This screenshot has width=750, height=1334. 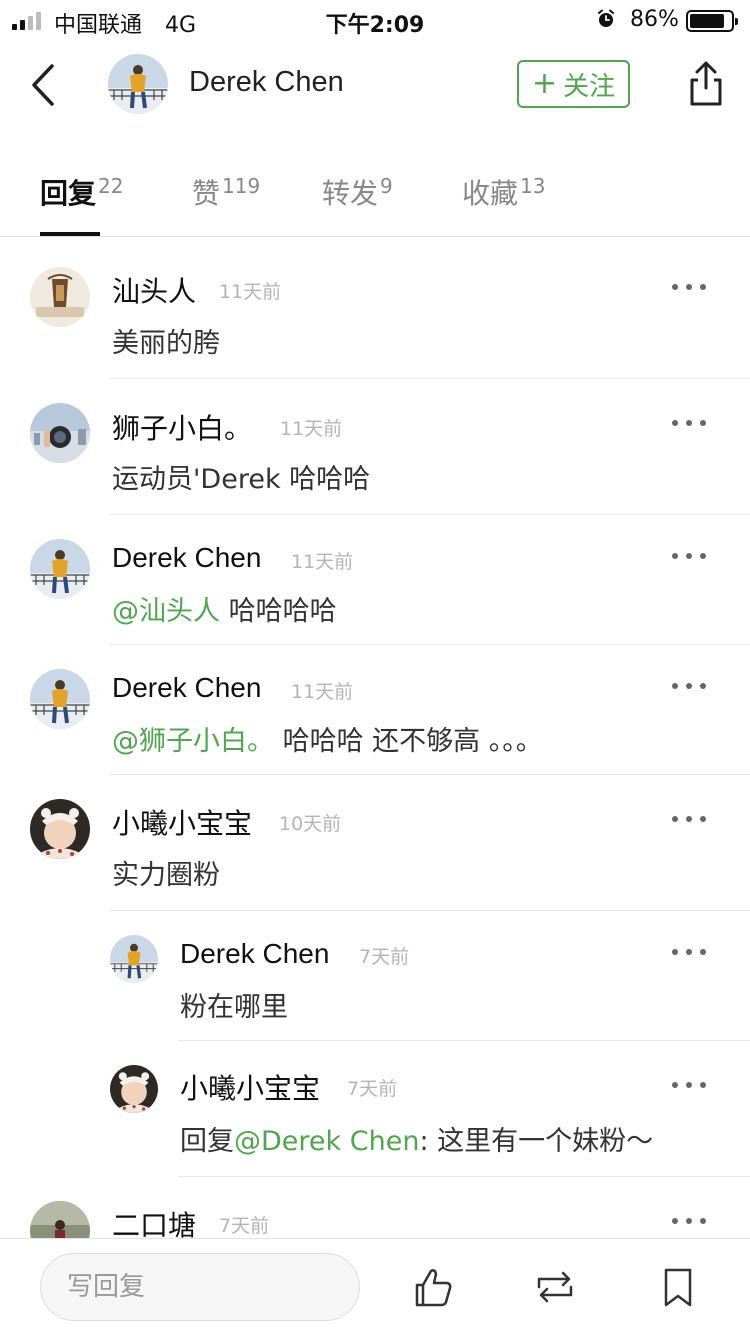 I want to click on comment-text: 回复@Derek Chen: 这里有一个妹粉～, so click(x=416, y=1138).